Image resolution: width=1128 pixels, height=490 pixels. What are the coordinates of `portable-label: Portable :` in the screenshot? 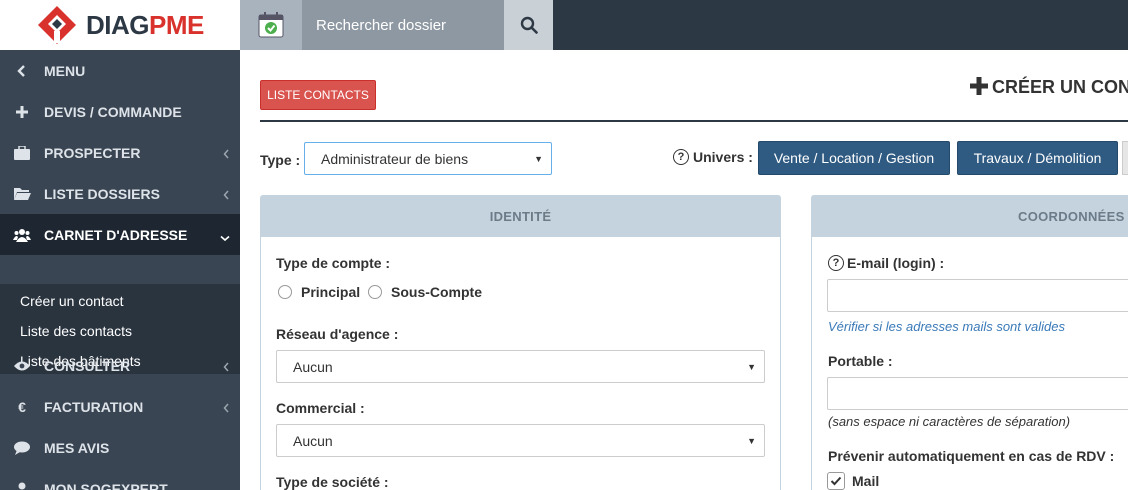 It's located at (860, 361).